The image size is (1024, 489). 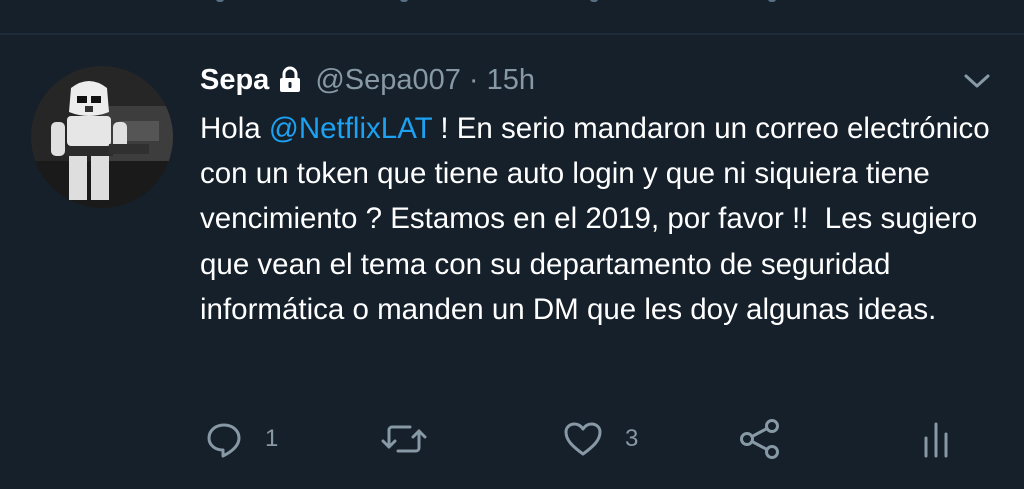 What do you see at coordinates (290, 80) in the screenshot?
I see `lock-icon` at bounding box center [290, 80].